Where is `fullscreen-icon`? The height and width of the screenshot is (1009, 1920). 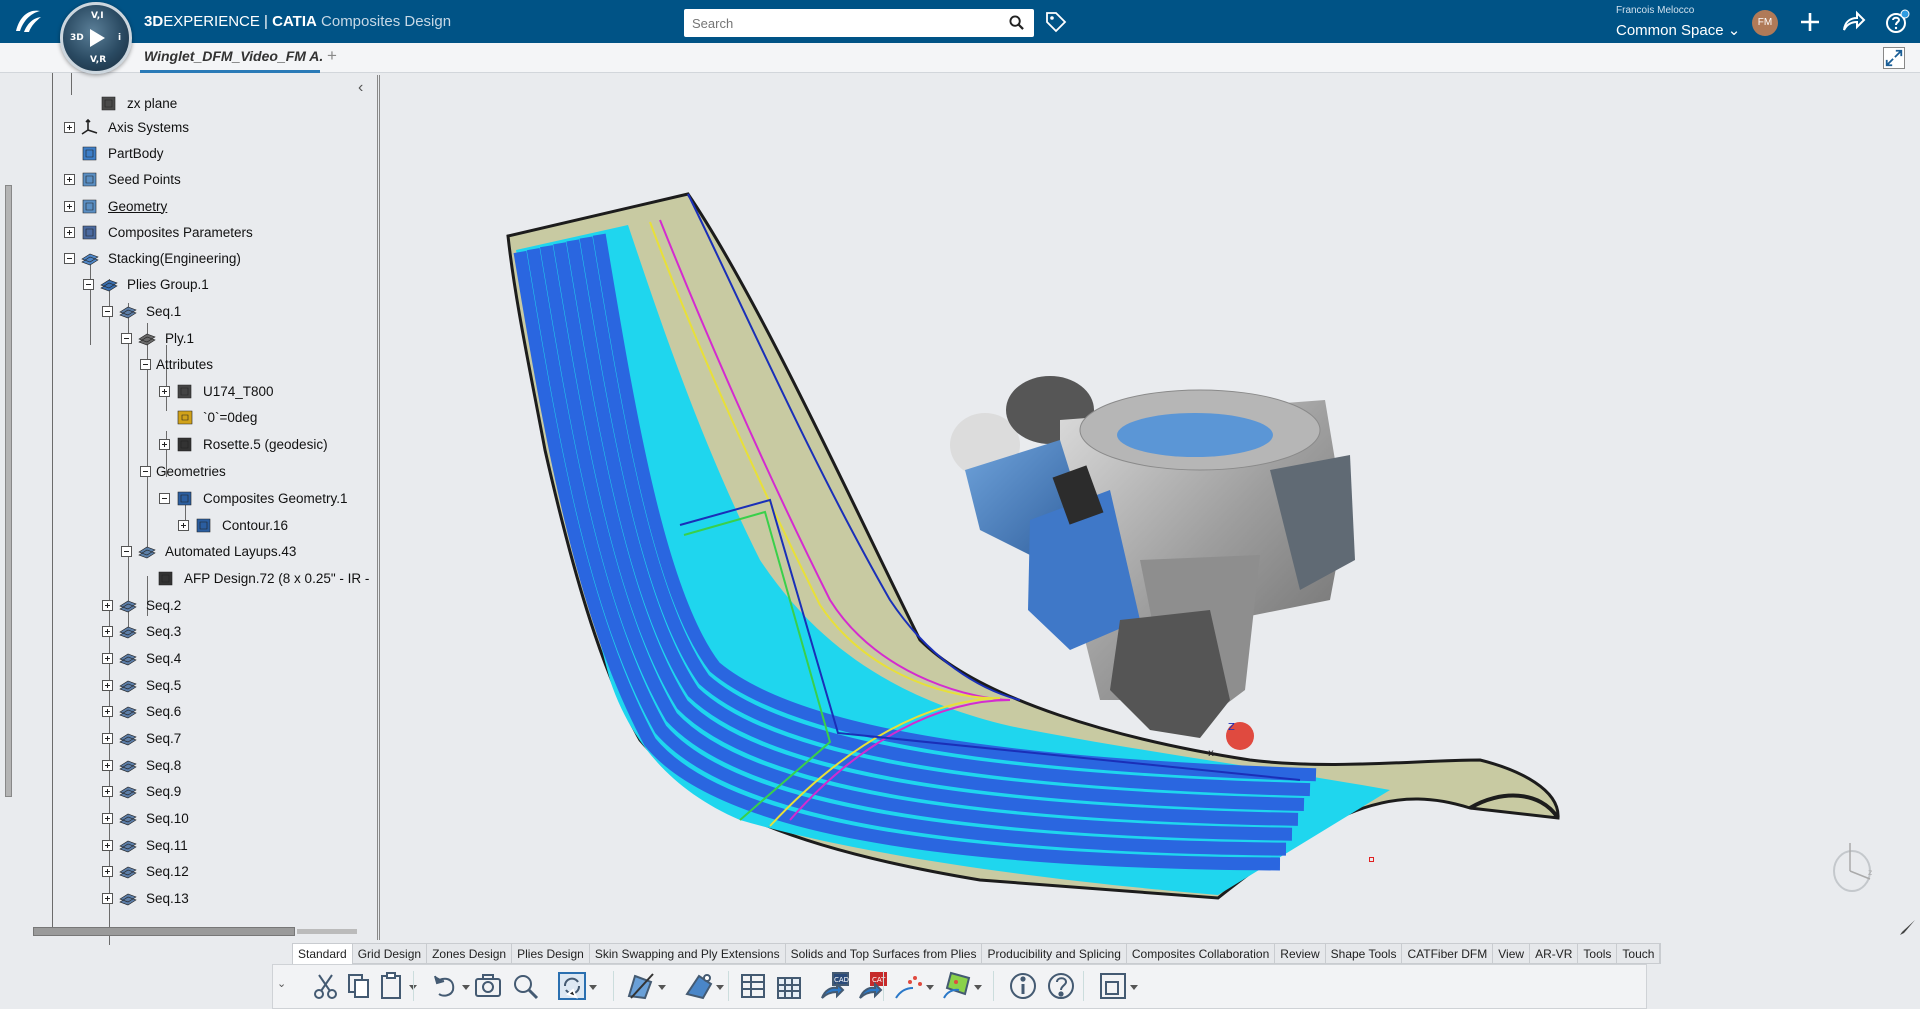
fullscreen-icon is located at coordinates (1894, 58).